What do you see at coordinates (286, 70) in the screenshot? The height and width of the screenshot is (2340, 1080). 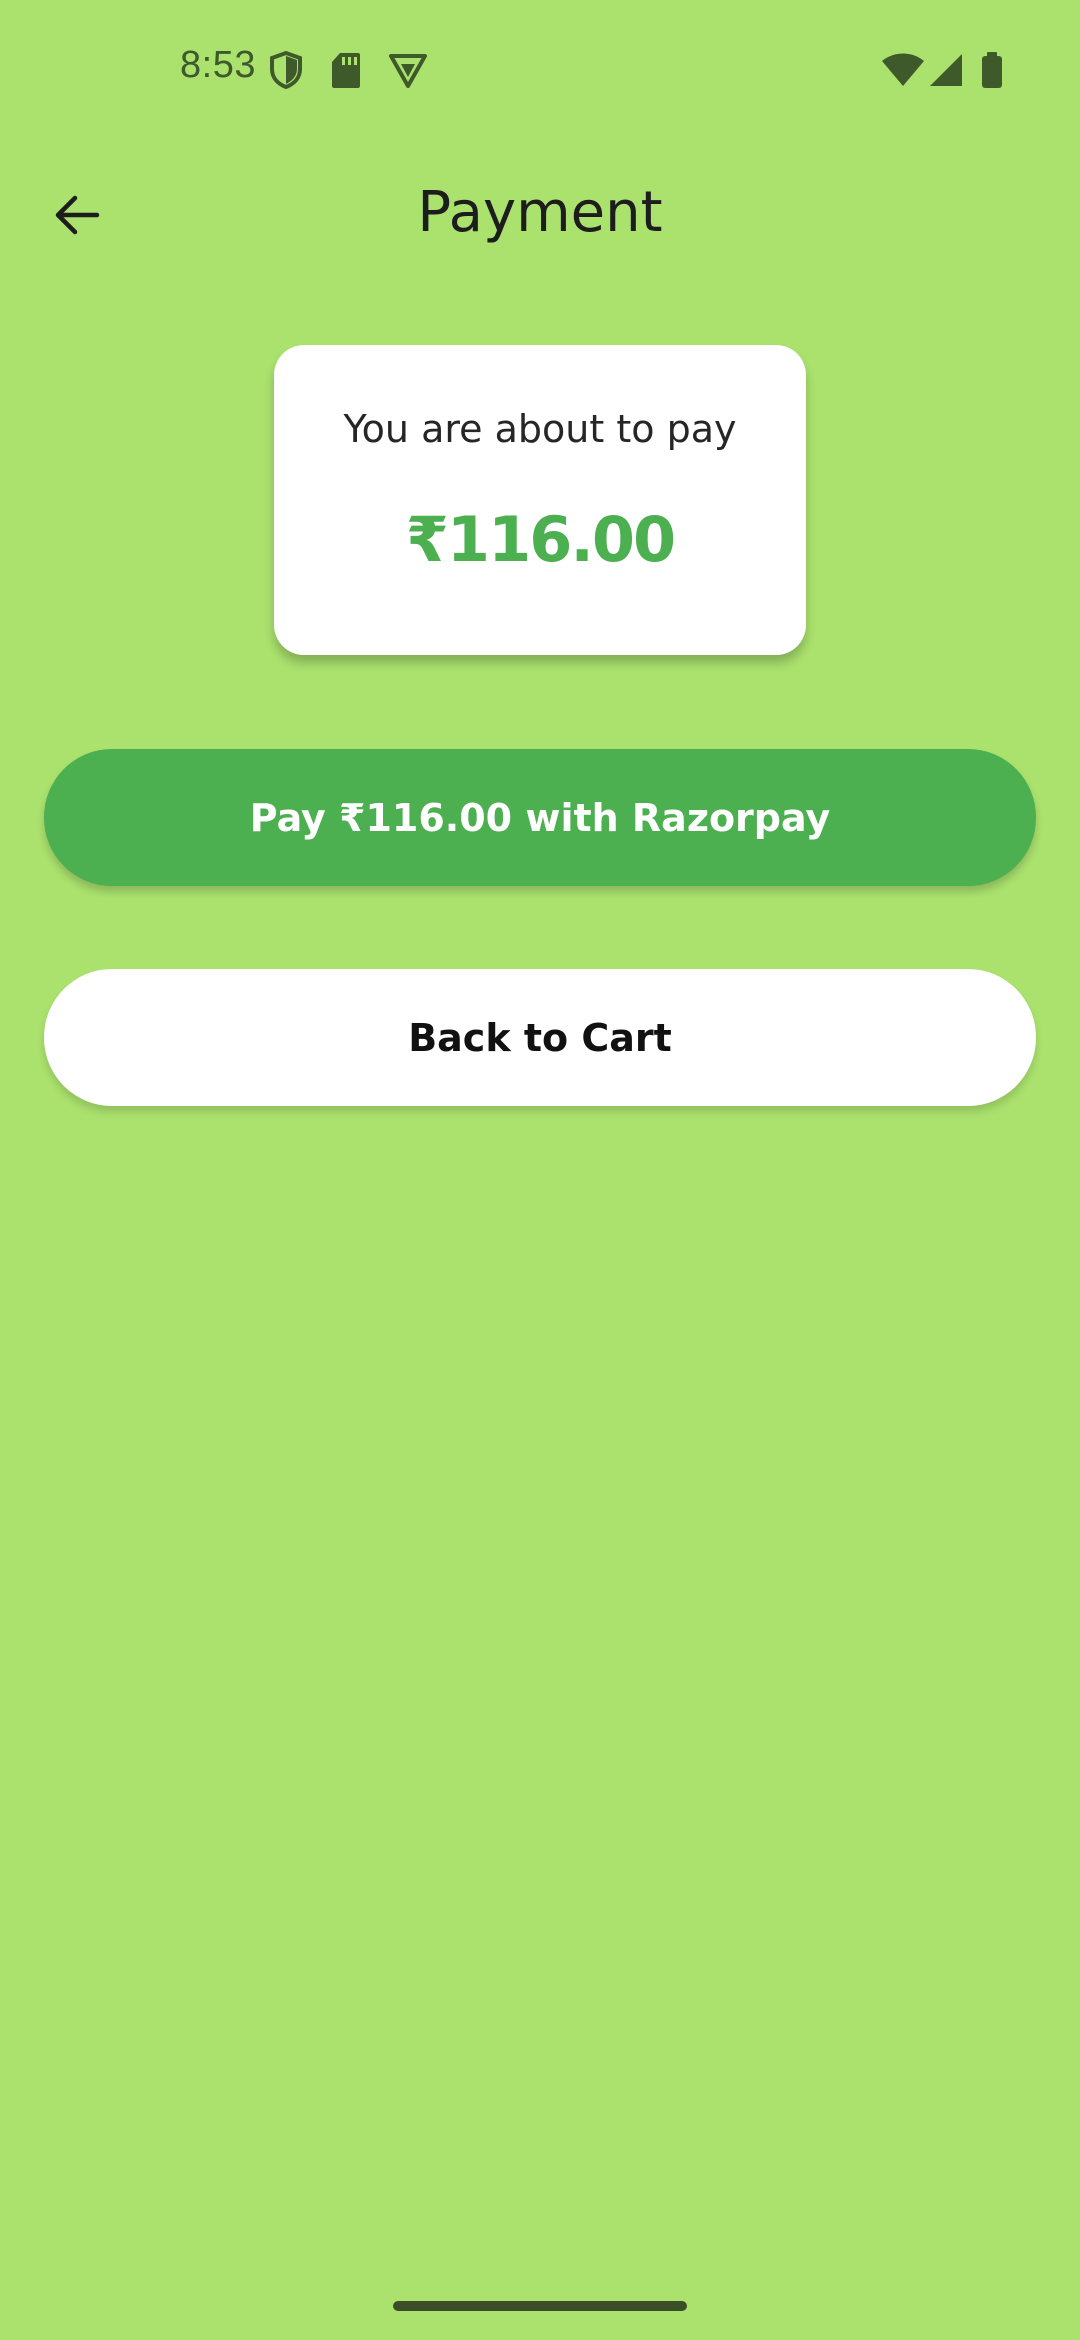 I see `shield-icon` at bounding box center [286, 70].